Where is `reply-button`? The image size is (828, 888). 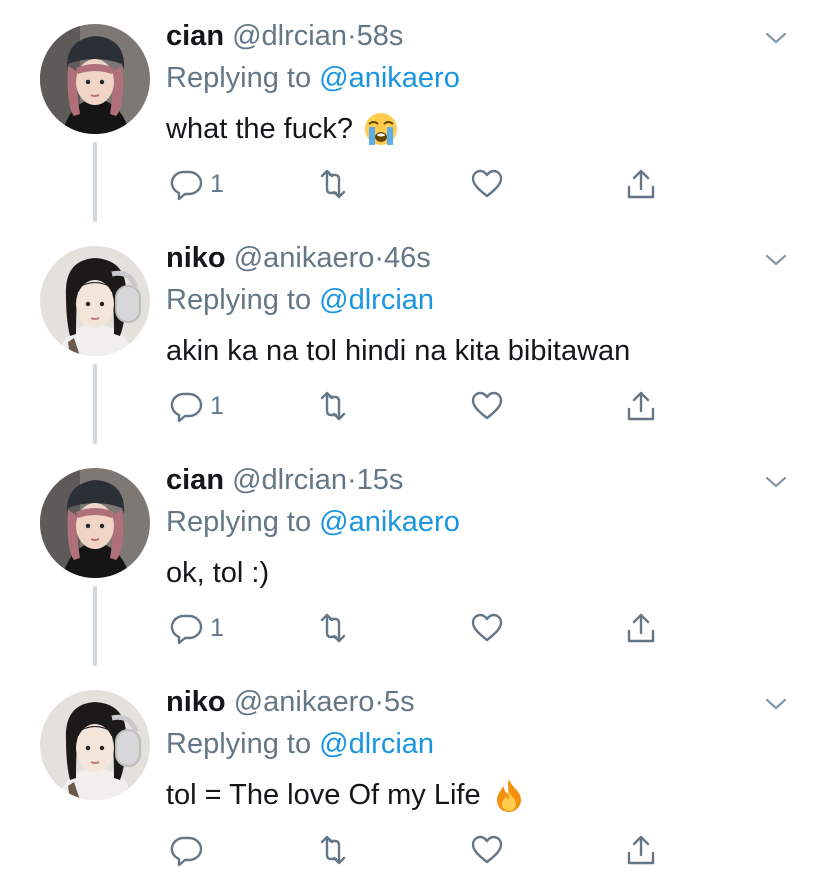
reply-button is located at coordinates (190, 850).